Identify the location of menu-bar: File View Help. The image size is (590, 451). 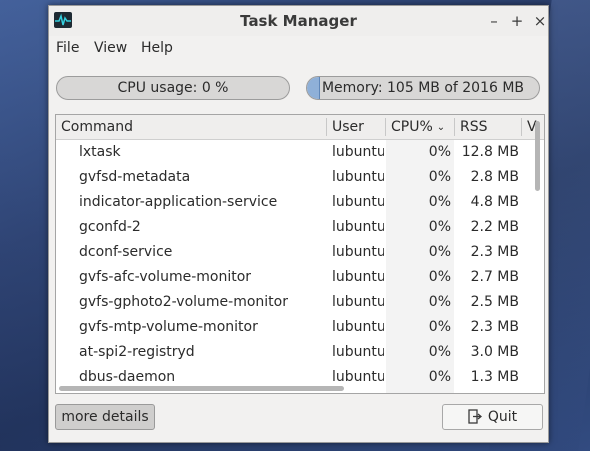
(298, 49).